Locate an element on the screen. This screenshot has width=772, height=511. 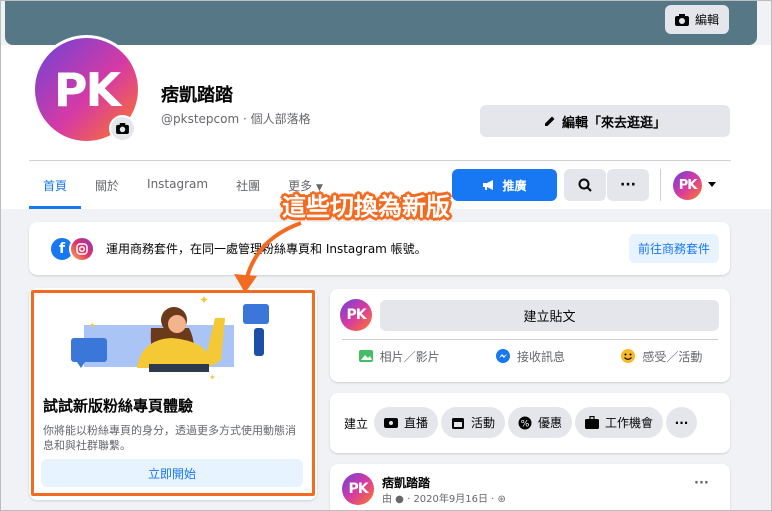
pencil-icon is located at coordinates (549, 121).